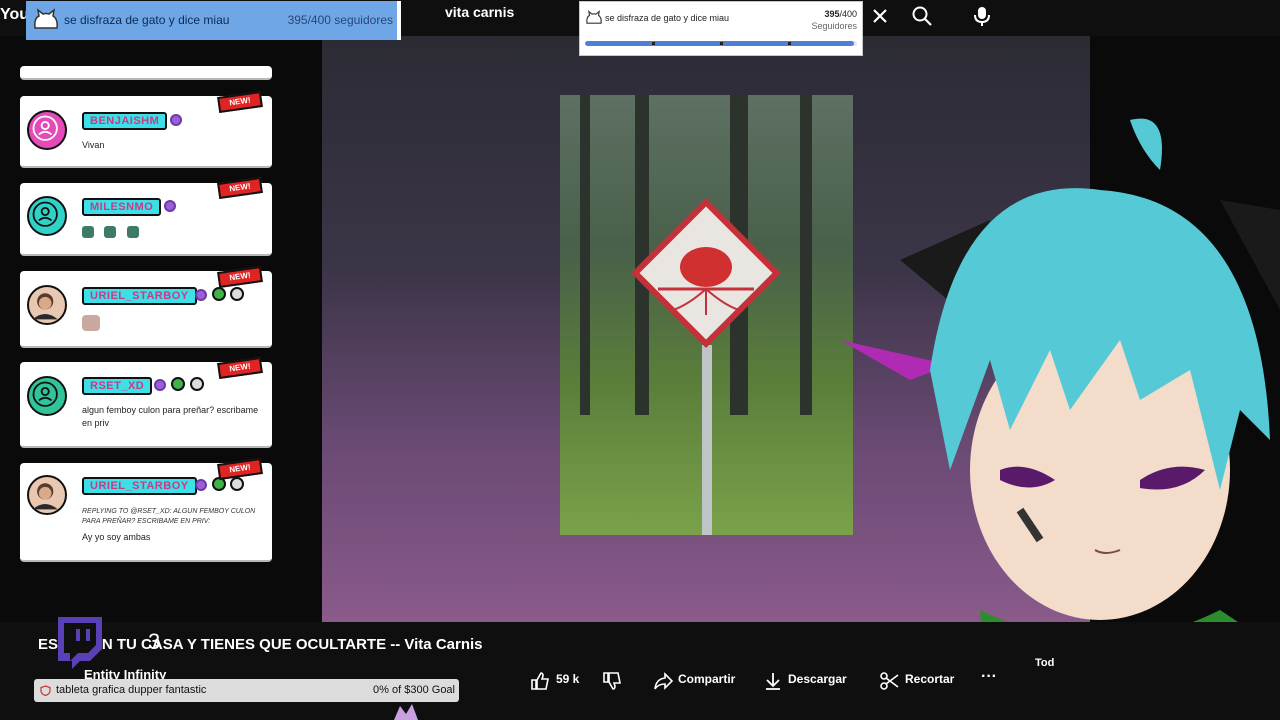 Image resolution: width=1280 pixels, height=720 pixels. What do you see at coordinates (706, 679) in the screenshot?
I see `share-button: Compartir` at bounding box center [706, 679].